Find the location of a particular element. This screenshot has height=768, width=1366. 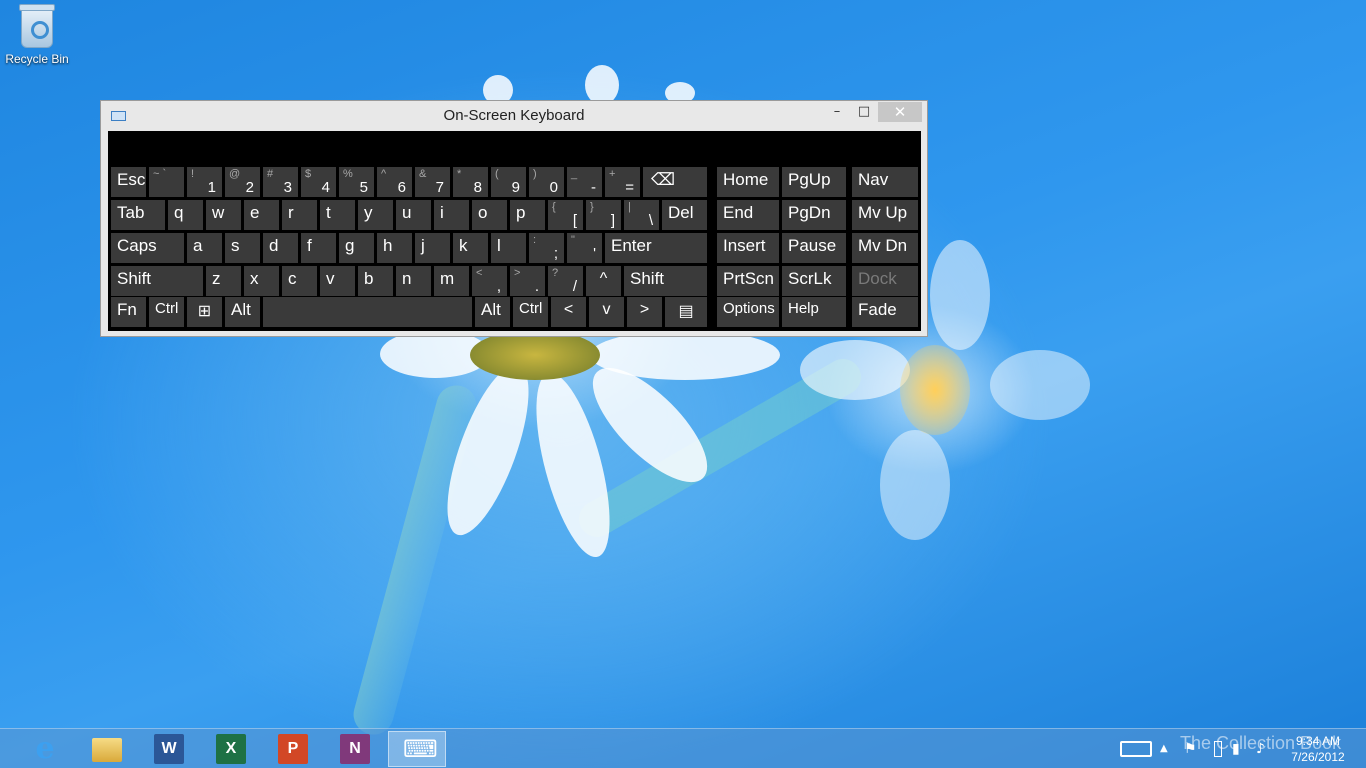

key-del: Del is located at coordinates (684, 215).